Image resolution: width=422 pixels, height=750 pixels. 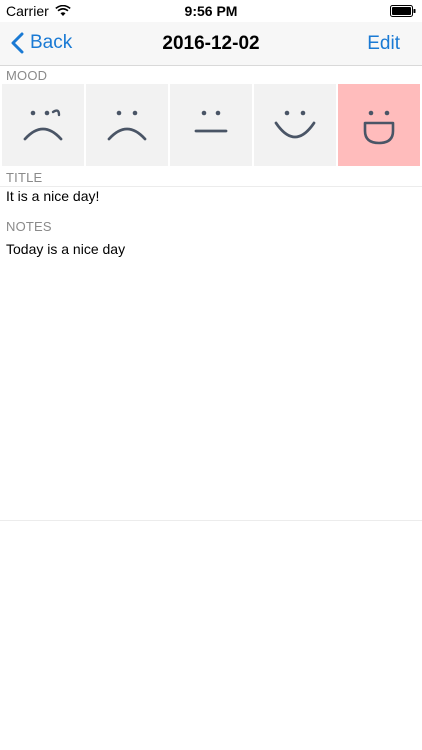 I want to click on mood-header: MOOD, so click(x=27, y=75).